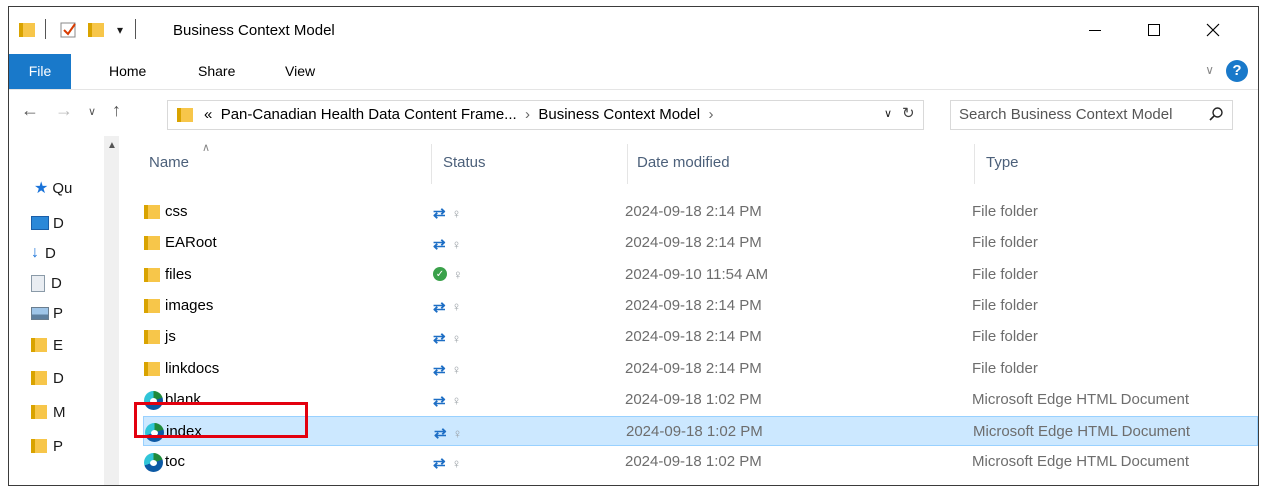 This screenshot has width=1261, height=488. Describe the element at coordinates (120, 30) in the screenshot. I see `customize-toolbar-icon: ▾` at that location.